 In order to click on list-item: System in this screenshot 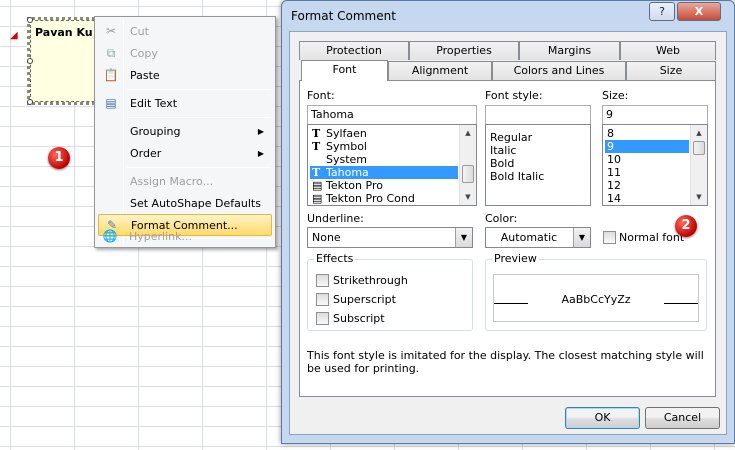, I will do `click(384, 159)`.